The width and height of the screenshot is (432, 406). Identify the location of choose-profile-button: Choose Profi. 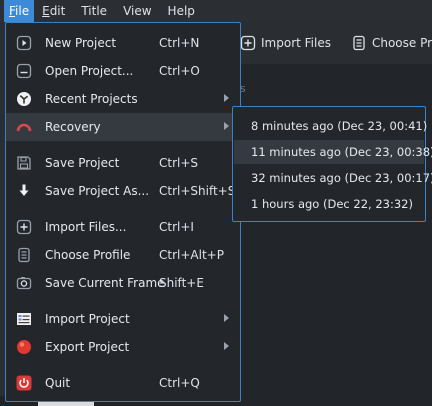
(391, 43).